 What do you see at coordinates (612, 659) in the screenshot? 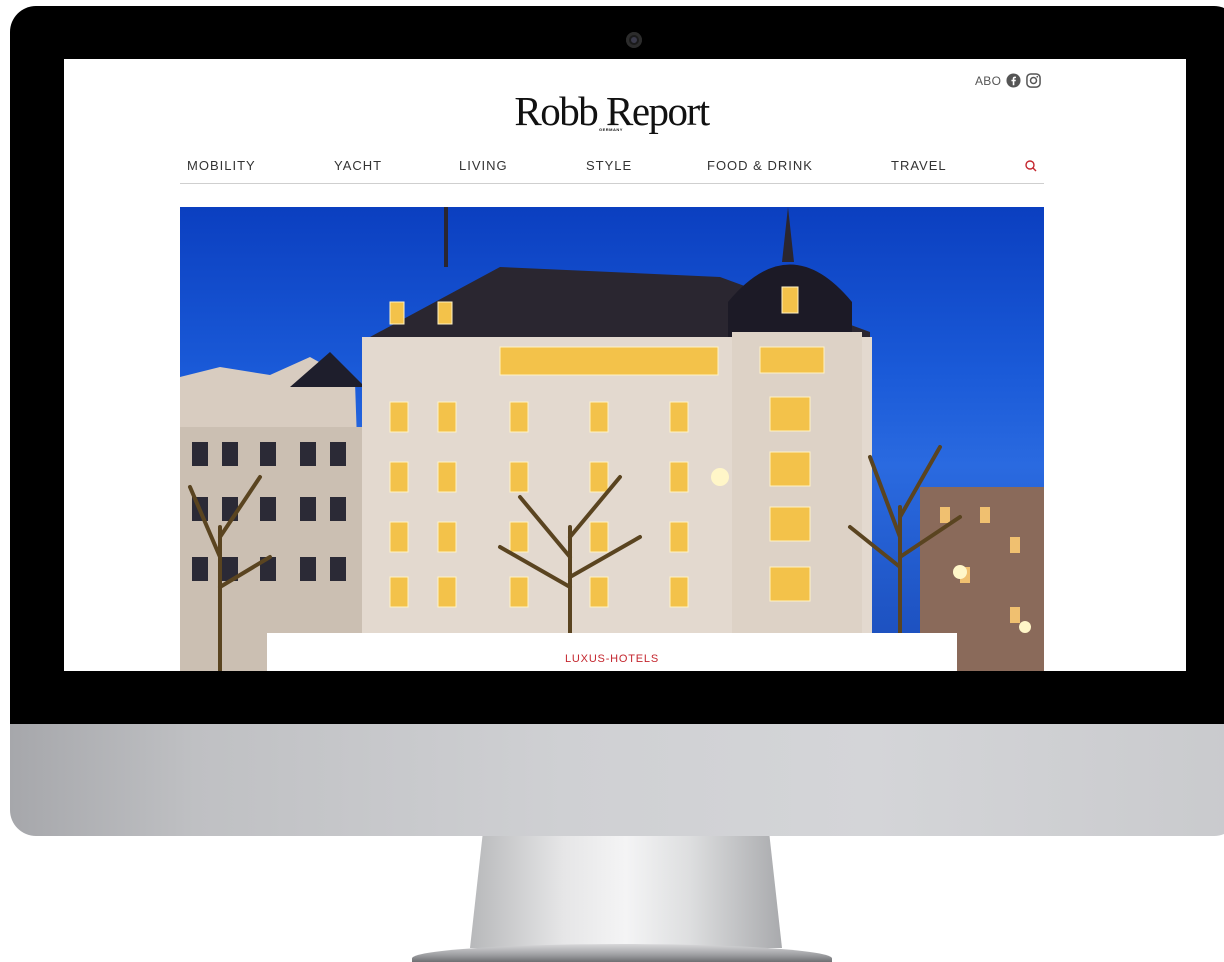
I see `article-category: LUXUS-HOTELS` at bounding box center [612, 659].